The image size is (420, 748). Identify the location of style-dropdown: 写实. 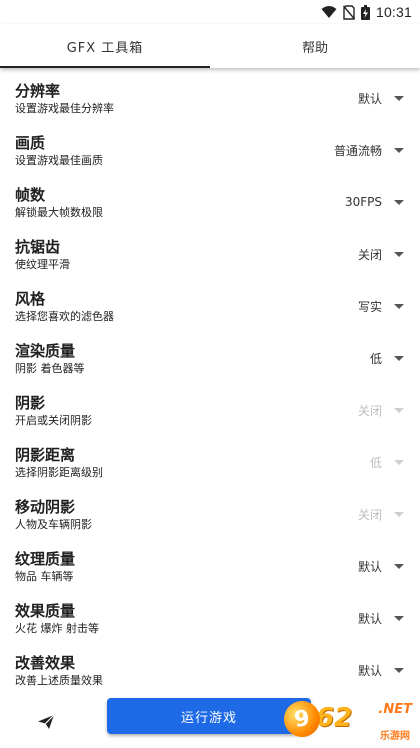
(381, 306).